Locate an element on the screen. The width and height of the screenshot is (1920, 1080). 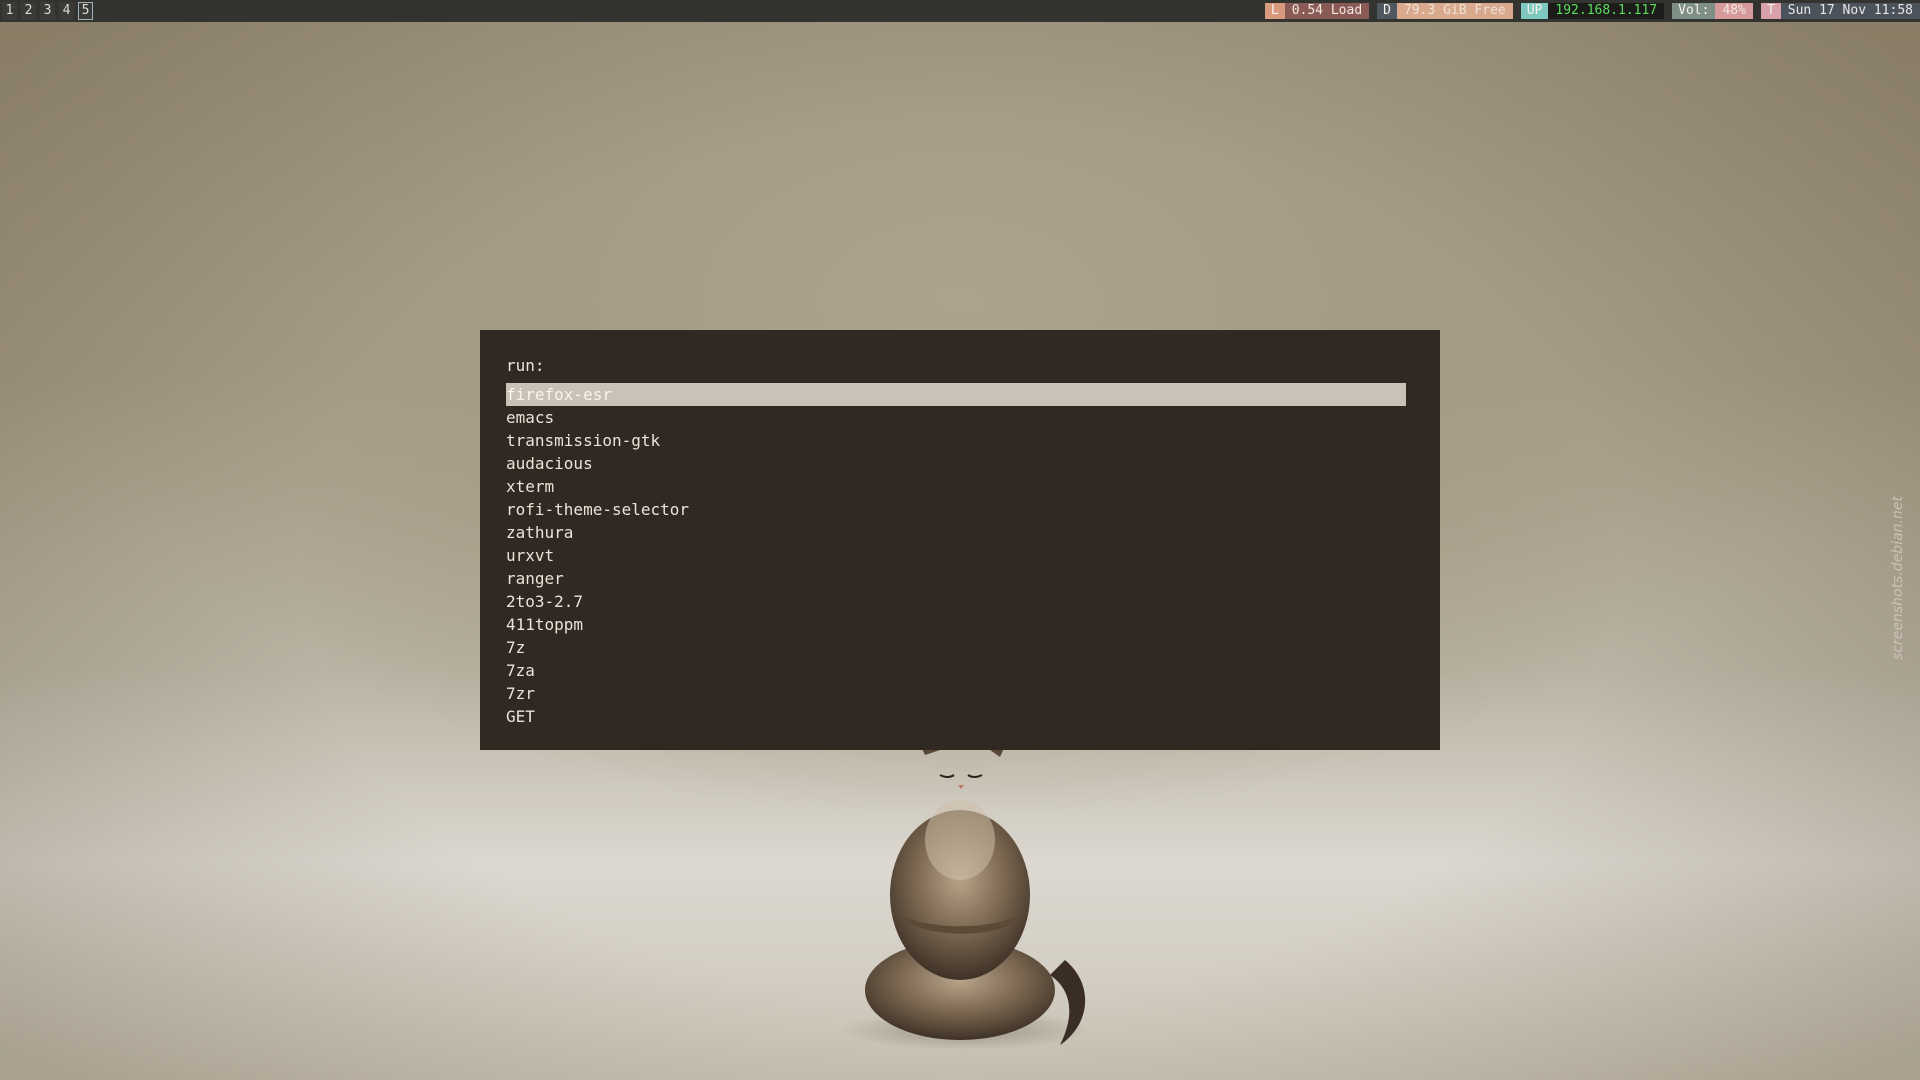
workspace-2: 2 is located at coordinates (28, 11).